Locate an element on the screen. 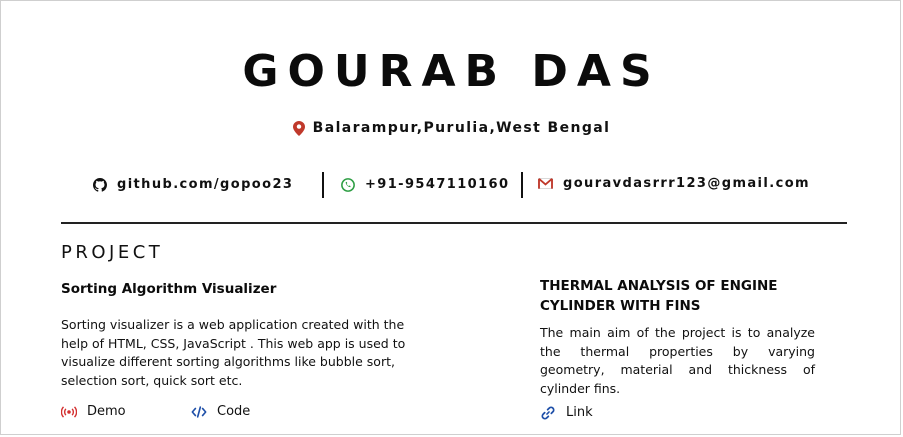  demo-link: Demo is located at coordinates (93, 411).